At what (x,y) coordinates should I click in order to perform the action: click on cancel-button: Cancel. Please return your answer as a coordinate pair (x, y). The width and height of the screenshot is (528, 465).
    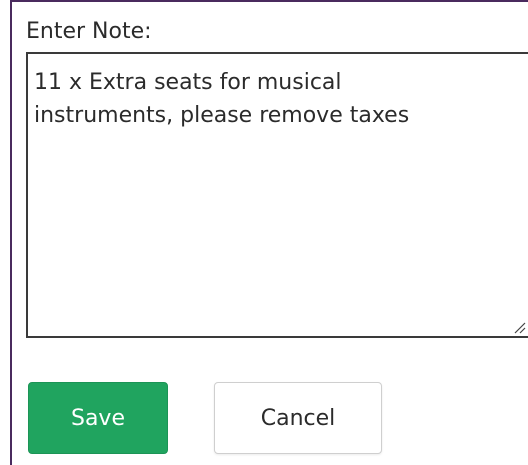
    Looking at the image, I should click on (298, 418).